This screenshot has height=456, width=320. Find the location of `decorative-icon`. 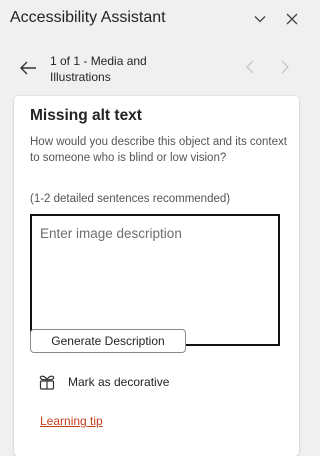

decorative-icon is located at coordinates (47, 382).